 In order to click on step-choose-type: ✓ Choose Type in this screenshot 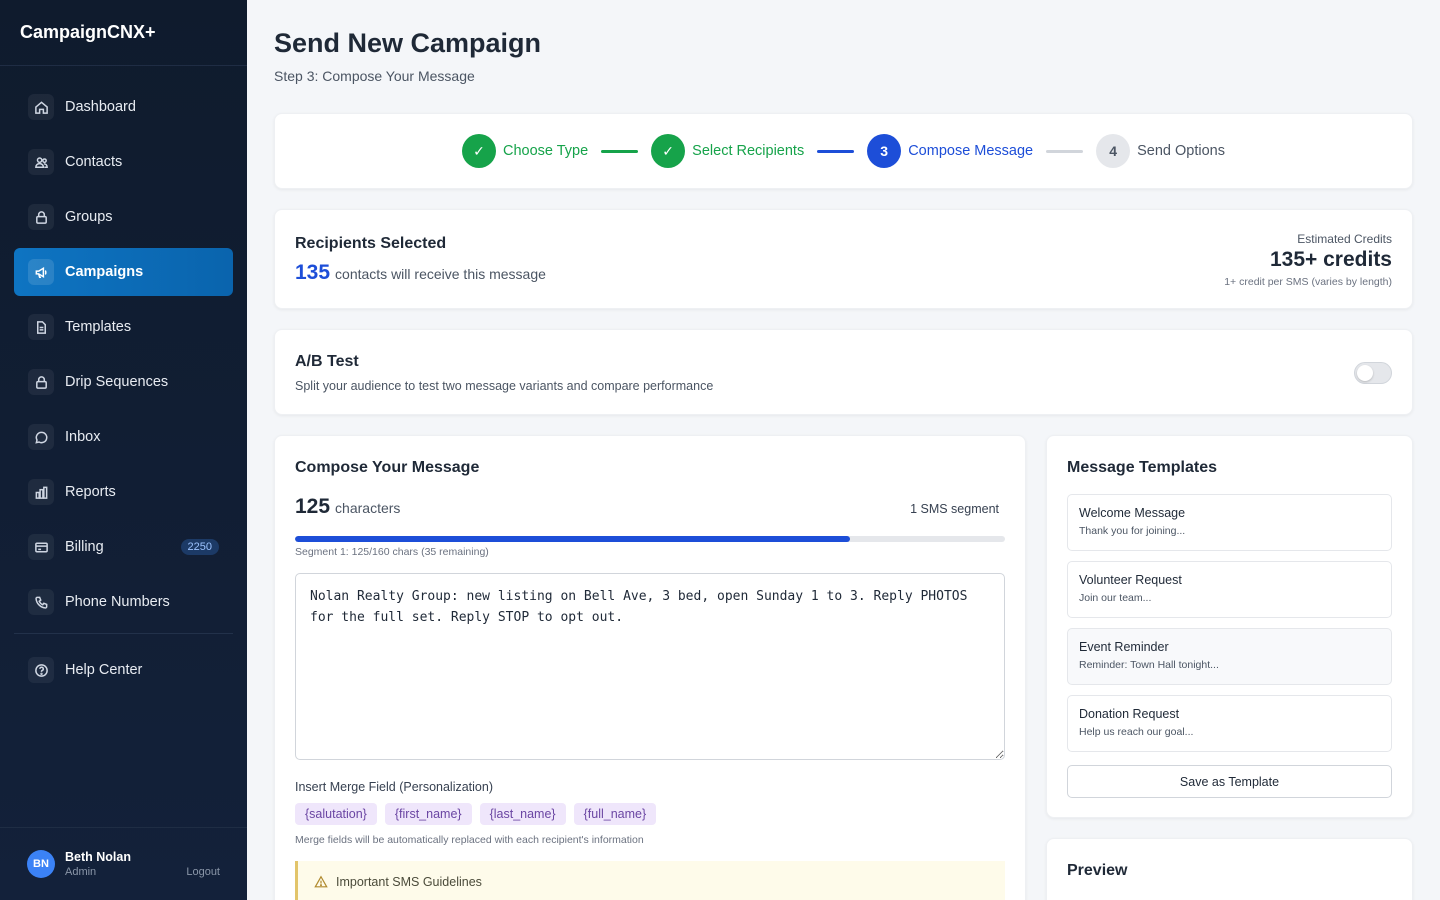, I will do `click(525, 151)`.